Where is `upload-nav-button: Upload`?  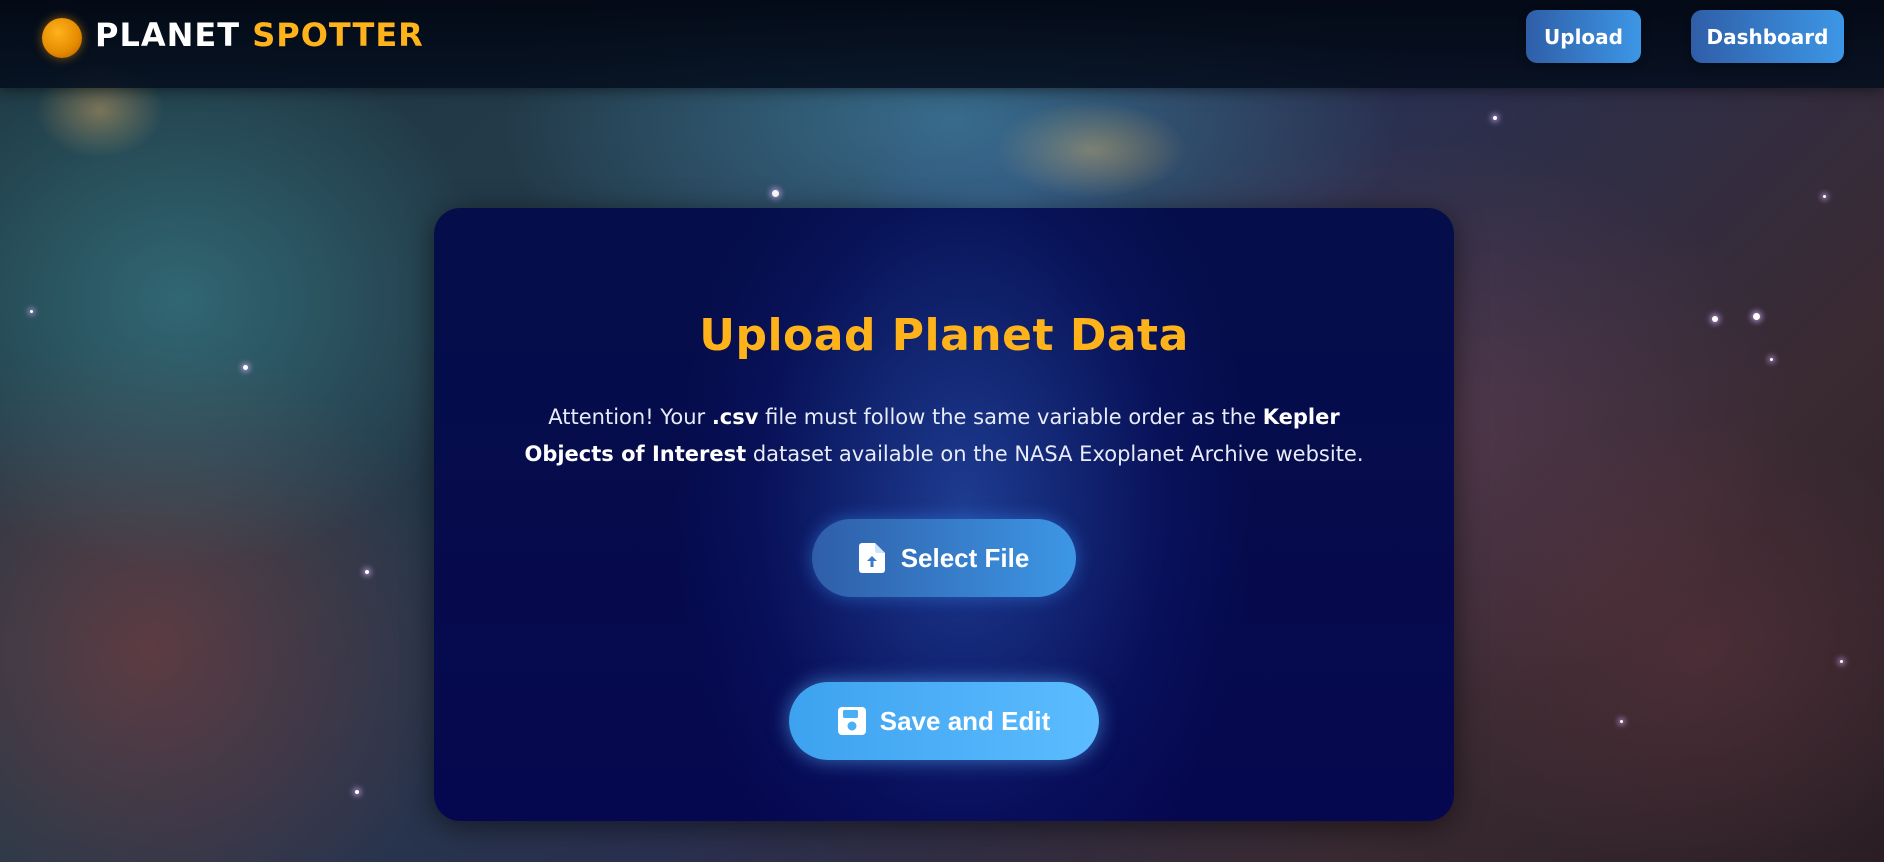
upload-nav-button: Upload is located at coordinates (1583, 36).